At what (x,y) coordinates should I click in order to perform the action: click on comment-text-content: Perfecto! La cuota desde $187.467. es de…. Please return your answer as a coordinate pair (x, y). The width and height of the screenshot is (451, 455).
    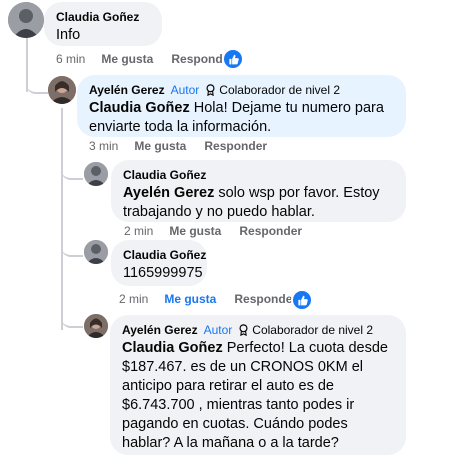
    Looking at the image, I should click on (255, 395).